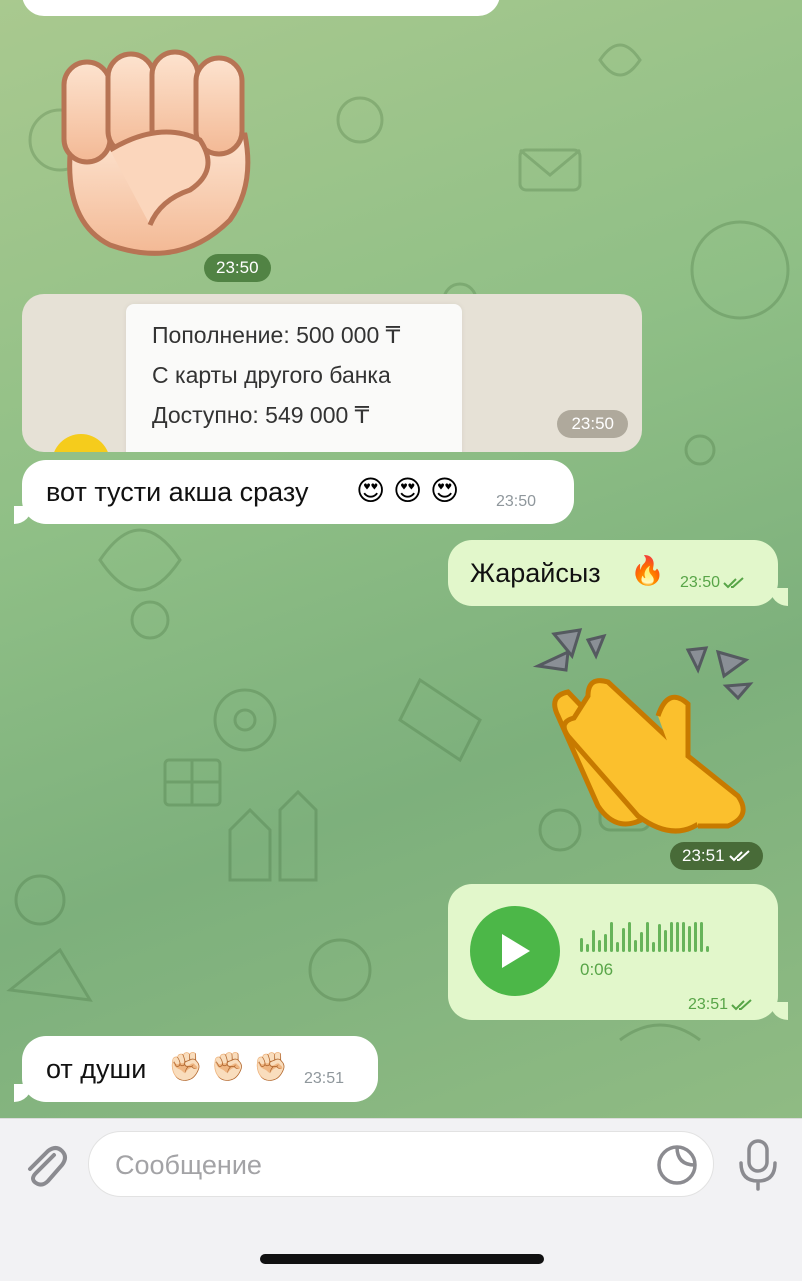 The height and width of the screenshot is (1281, 802). What do you see at coordinates (647, 570) in the screenshot?
I see `fire-emoji-icon: 🔥` at bounding box center [647, 570].